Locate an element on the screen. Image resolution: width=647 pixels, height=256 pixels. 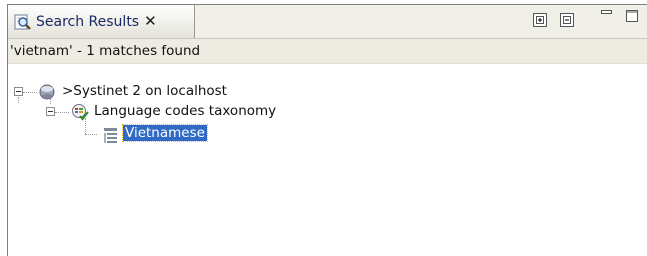
matches-found-text: 'vietnam' - 1 matches found is located at coordinates (105, 51).